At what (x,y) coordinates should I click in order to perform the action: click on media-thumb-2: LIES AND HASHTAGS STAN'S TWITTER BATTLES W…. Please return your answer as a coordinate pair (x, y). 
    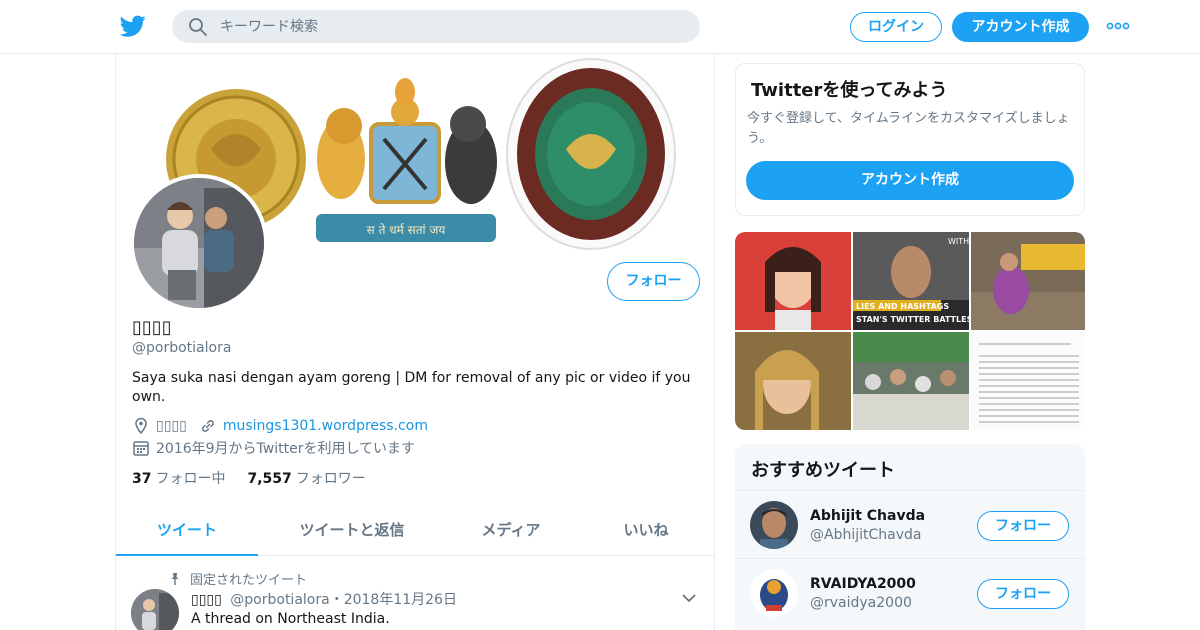
    Looking at the image, I should click on (911, 281).